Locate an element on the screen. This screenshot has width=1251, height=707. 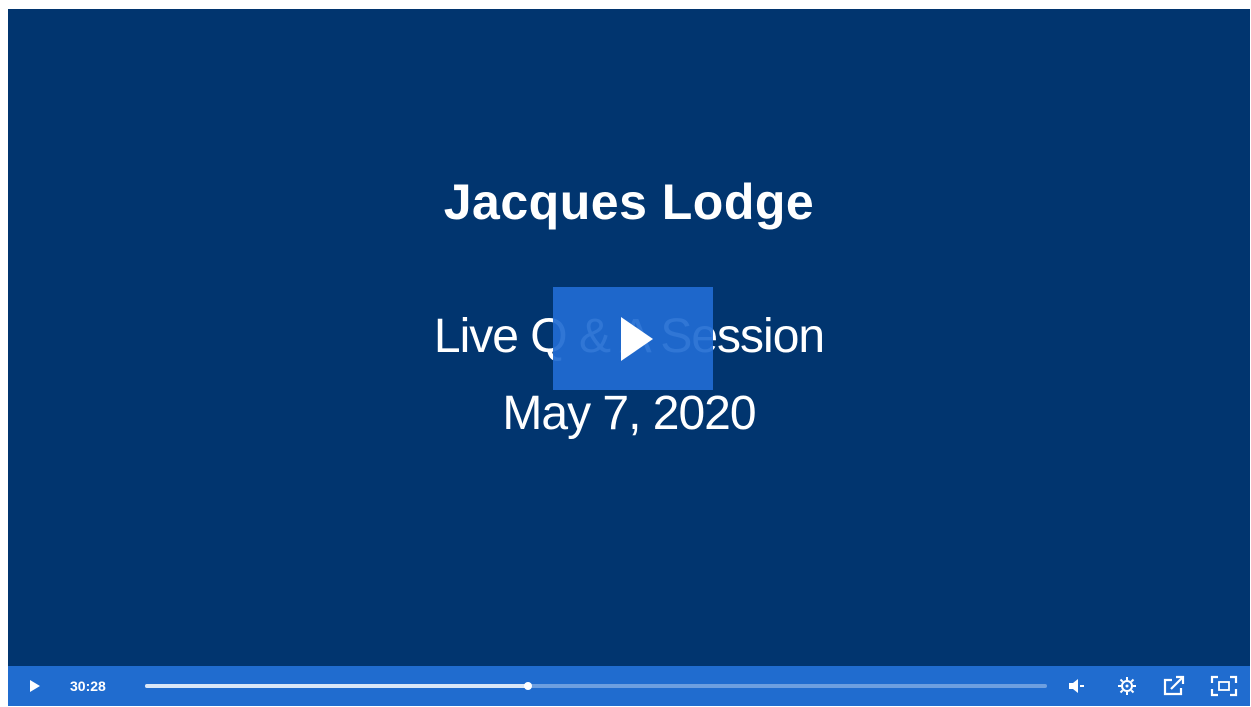
progress-handle is located at coordinates (528, 686).